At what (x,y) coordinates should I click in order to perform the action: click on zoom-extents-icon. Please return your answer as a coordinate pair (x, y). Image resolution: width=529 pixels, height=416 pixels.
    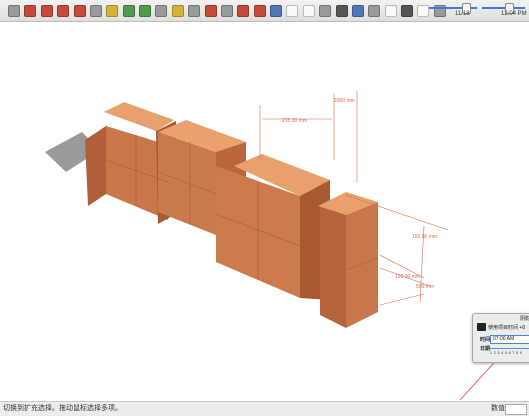
    Looking at the image, I should click on (308, 10).